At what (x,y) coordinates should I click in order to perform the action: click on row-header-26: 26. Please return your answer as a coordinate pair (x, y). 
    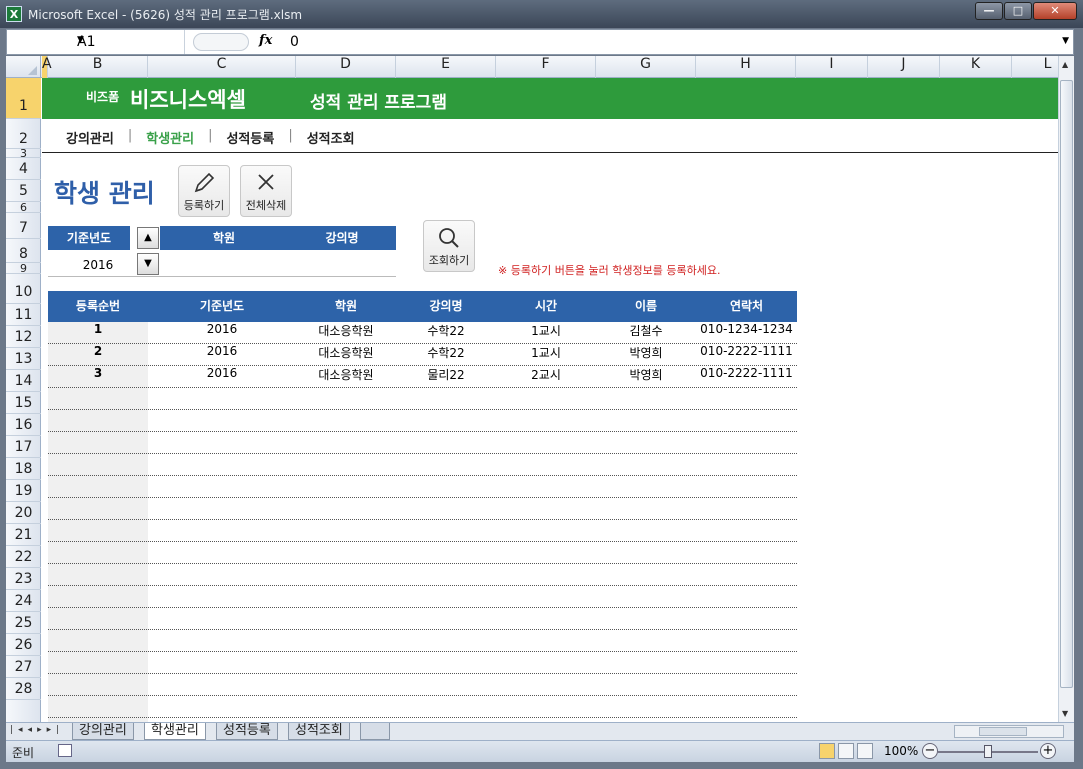
    Looking at the image, I should click on (23, 645).